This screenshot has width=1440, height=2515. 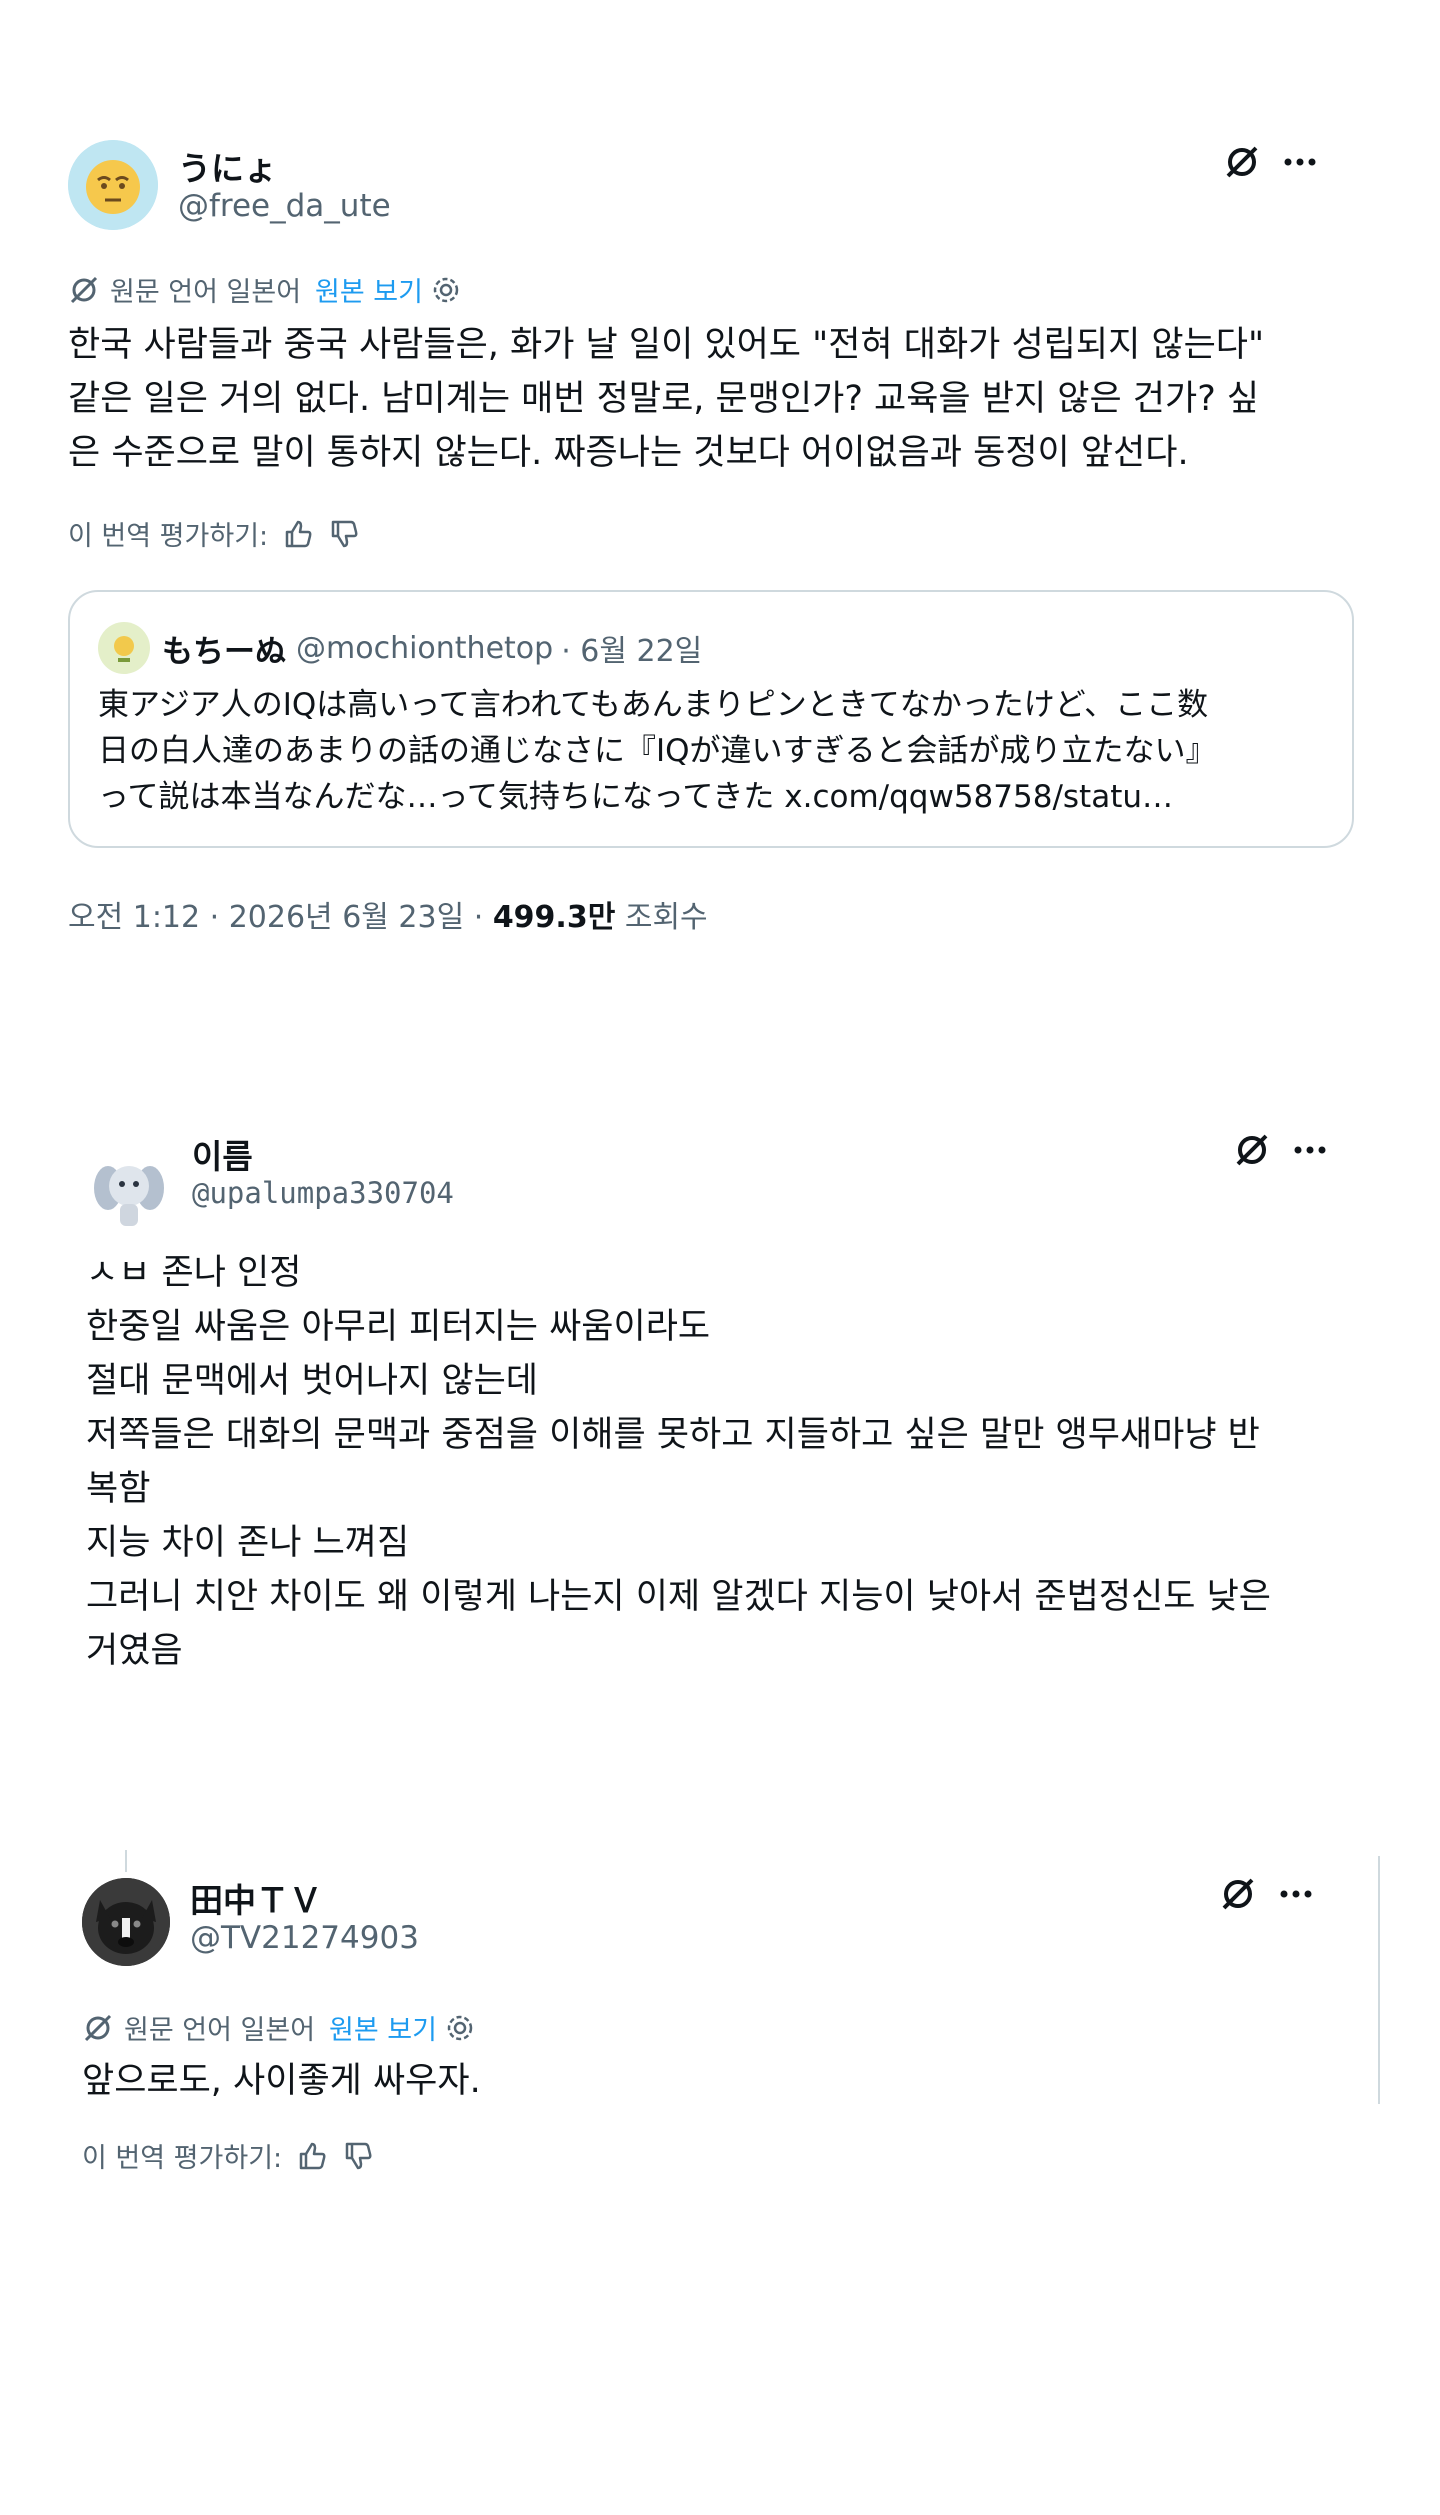 What do you see at coordinates (126, 1861) in the screenshot?
I see `thread-line-top` at bounding box center [126, 1861].